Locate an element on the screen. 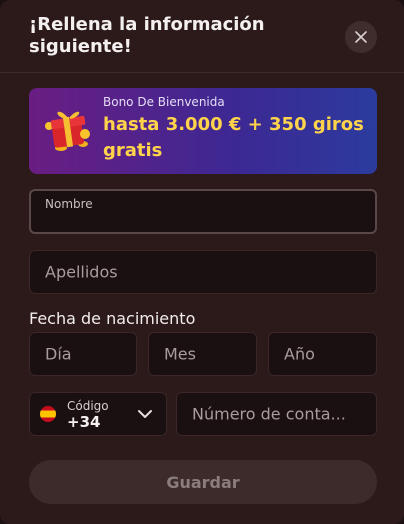 Image resolution: width=404 pixels, height=524 pixels. birth-year-placeholder: Año is located at coordinates (299, 354).